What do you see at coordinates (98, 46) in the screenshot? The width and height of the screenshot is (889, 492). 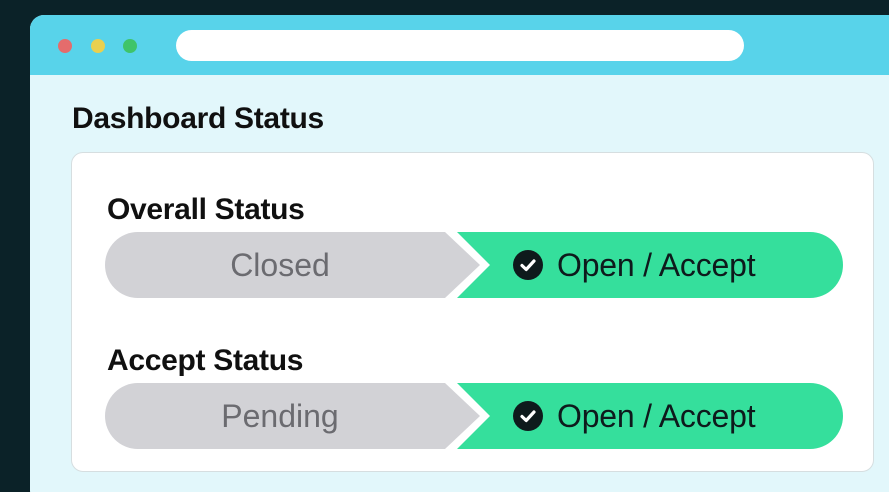 I see `minimize-window-dot` at bounding box center [98, 46].